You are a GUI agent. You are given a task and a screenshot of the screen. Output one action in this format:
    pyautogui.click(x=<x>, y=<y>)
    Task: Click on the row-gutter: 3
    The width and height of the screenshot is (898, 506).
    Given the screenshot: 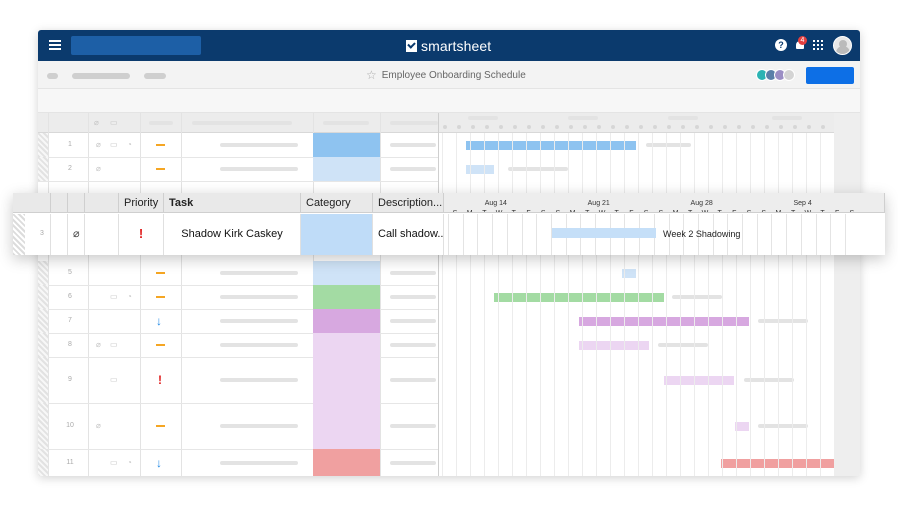 What is the action you would take?
    pyautogui.click(x=32, y=234)
    